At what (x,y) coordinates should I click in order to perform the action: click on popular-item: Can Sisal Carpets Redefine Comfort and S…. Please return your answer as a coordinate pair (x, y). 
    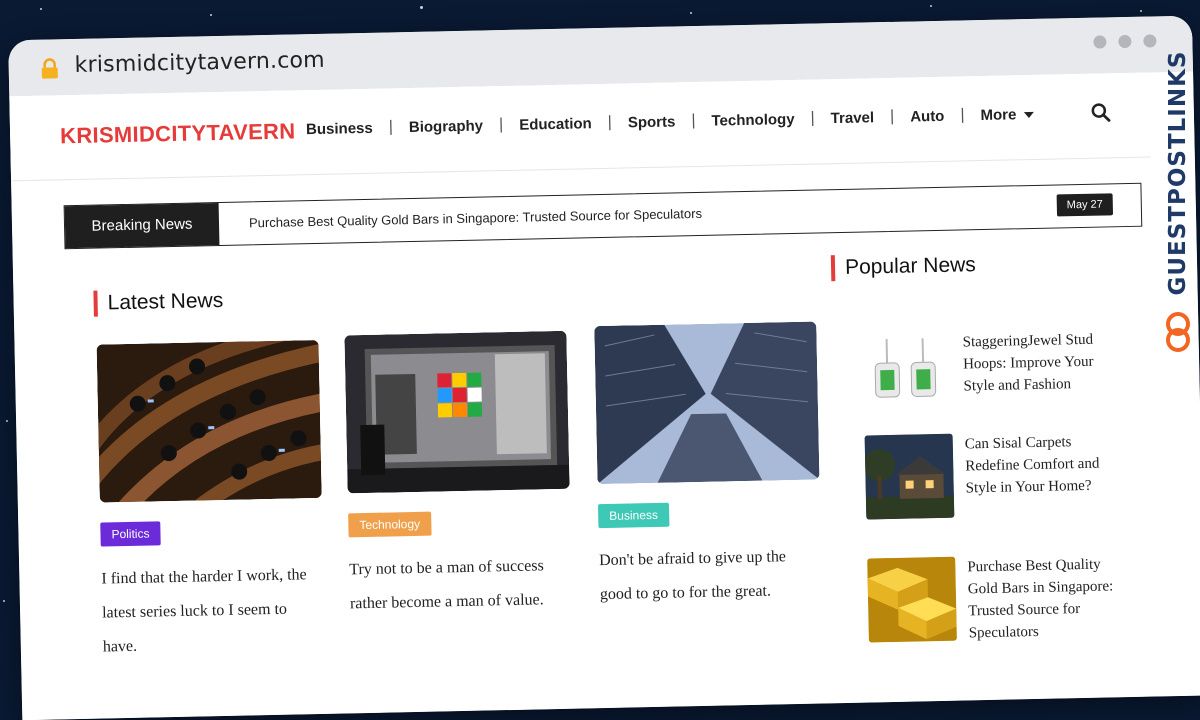
    Looking at the image, I should click on (1000, 476).